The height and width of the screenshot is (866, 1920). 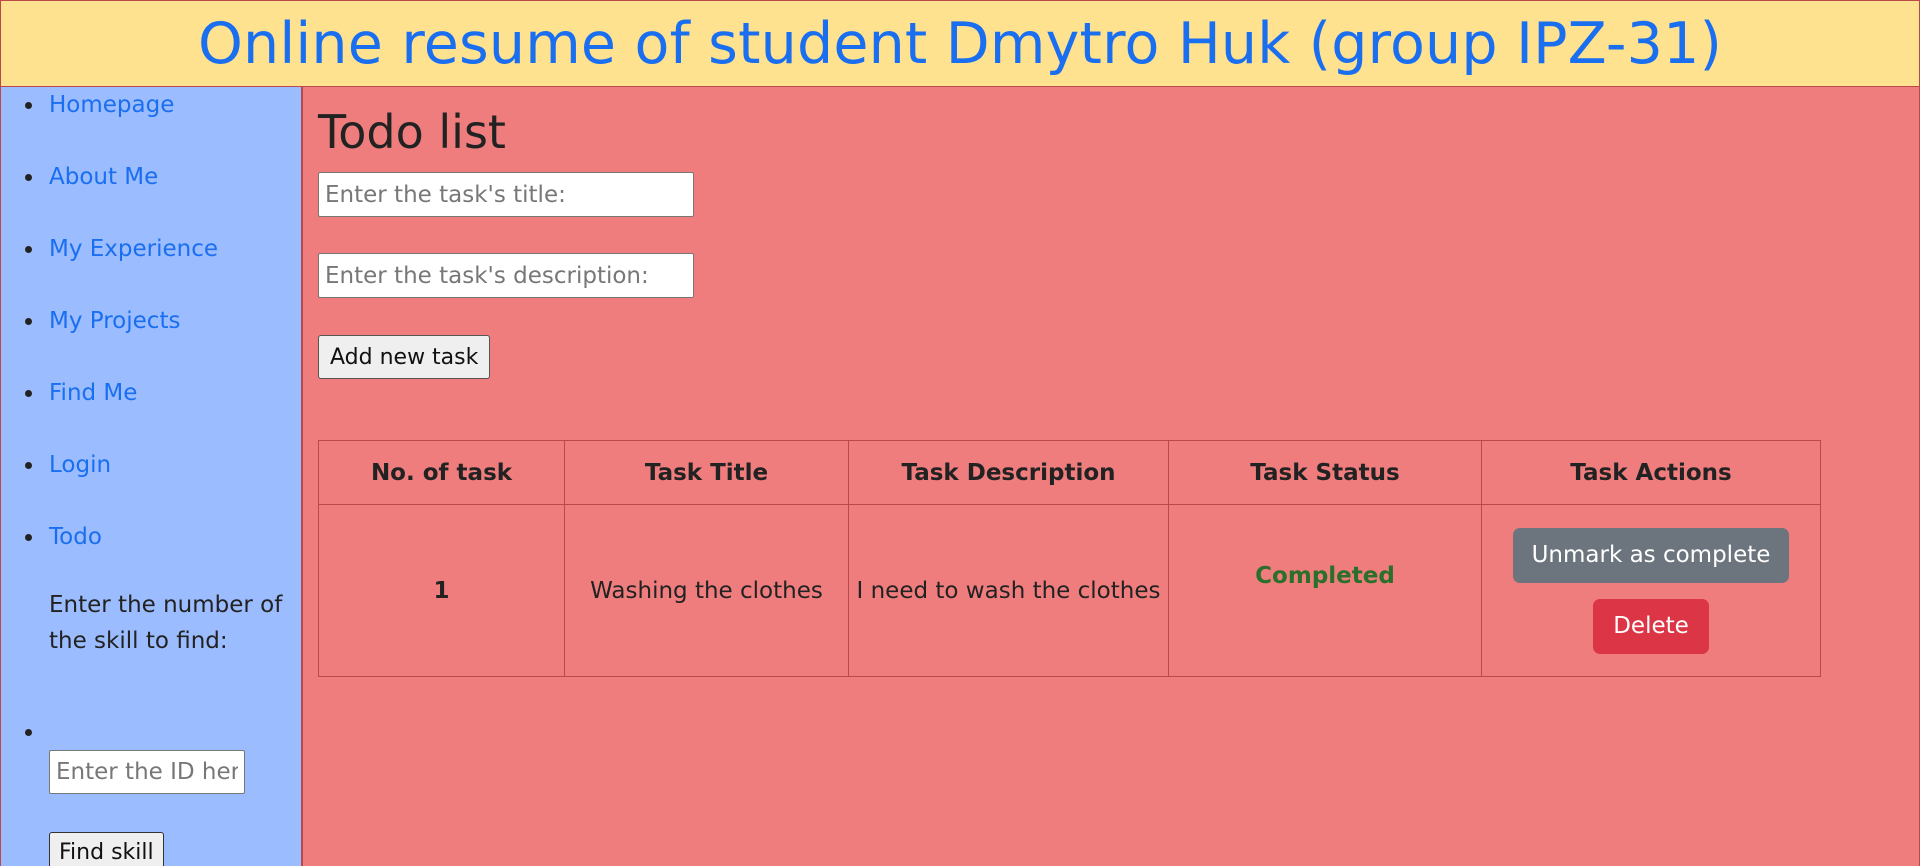 What do you see at coordinates (146, 465) in the screenshot?
I see `sidebar-item-login: Login` at bounding box center [146, 465].